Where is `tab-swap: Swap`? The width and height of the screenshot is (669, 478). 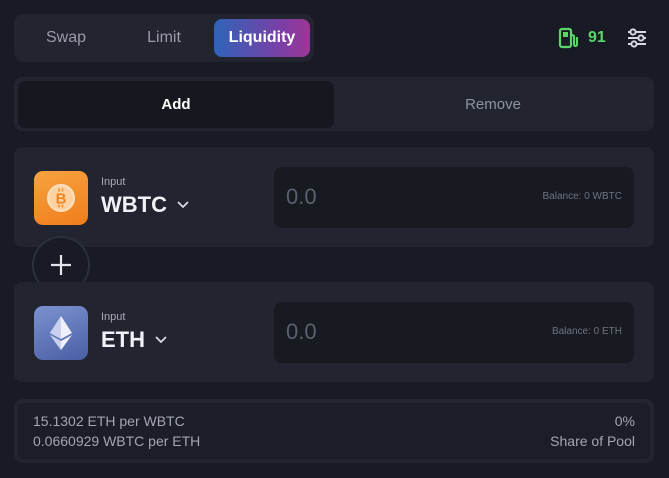 tab-swap: Swap is located at coordinates (66, 38).